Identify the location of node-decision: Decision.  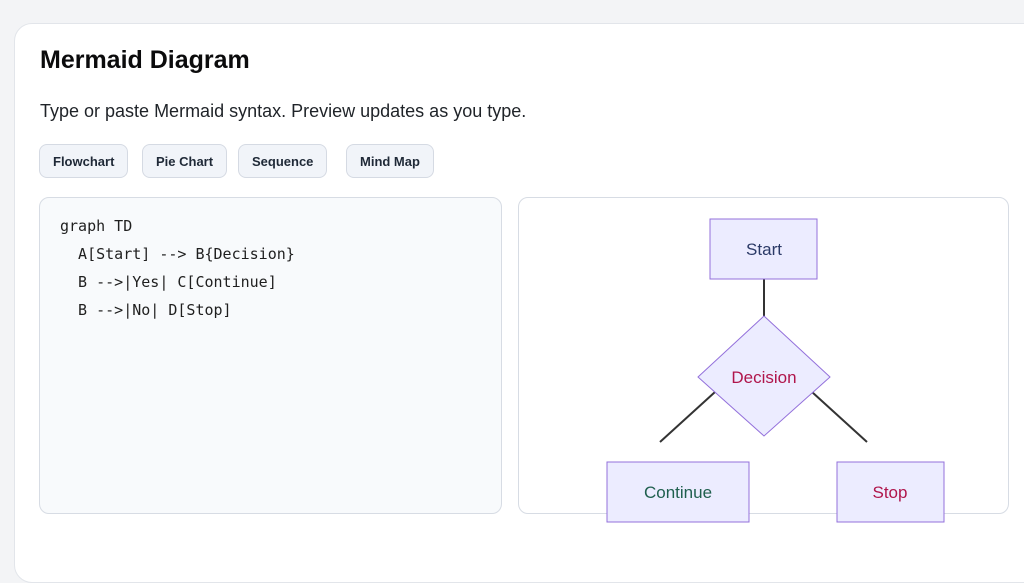
(764, 376).